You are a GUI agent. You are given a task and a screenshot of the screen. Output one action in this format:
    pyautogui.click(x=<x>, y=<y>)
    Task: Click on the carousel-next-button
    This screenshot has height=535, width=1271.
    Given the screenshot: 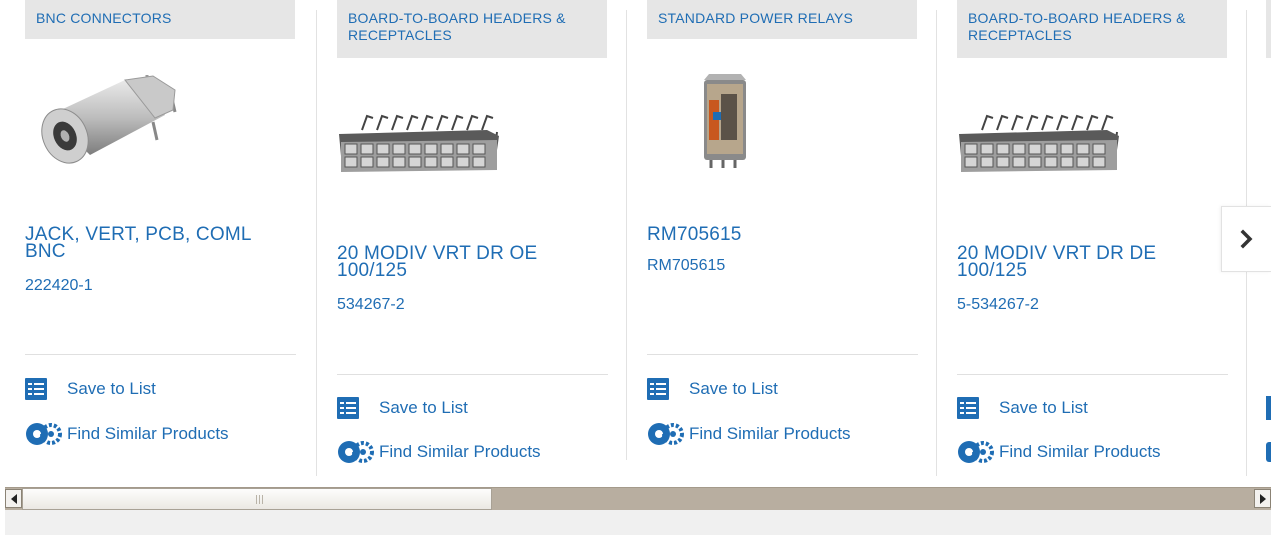 What is the action you would take?
    pyautogui.click(x=1246, y=239)
    